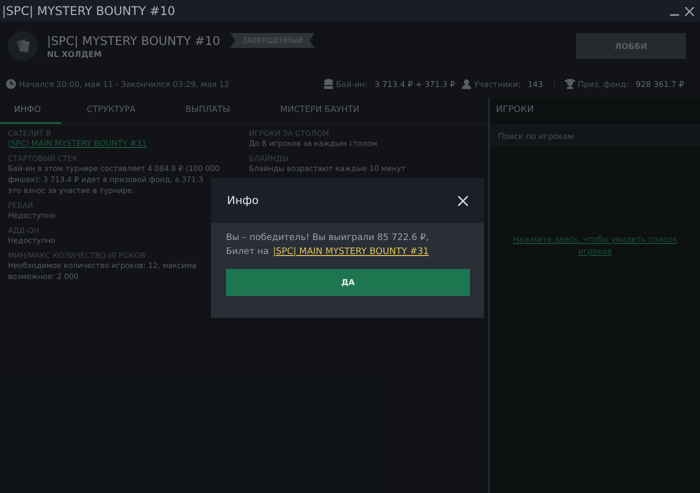  I want to click on search-field: Поиск по игрокам, so click(595, 136).